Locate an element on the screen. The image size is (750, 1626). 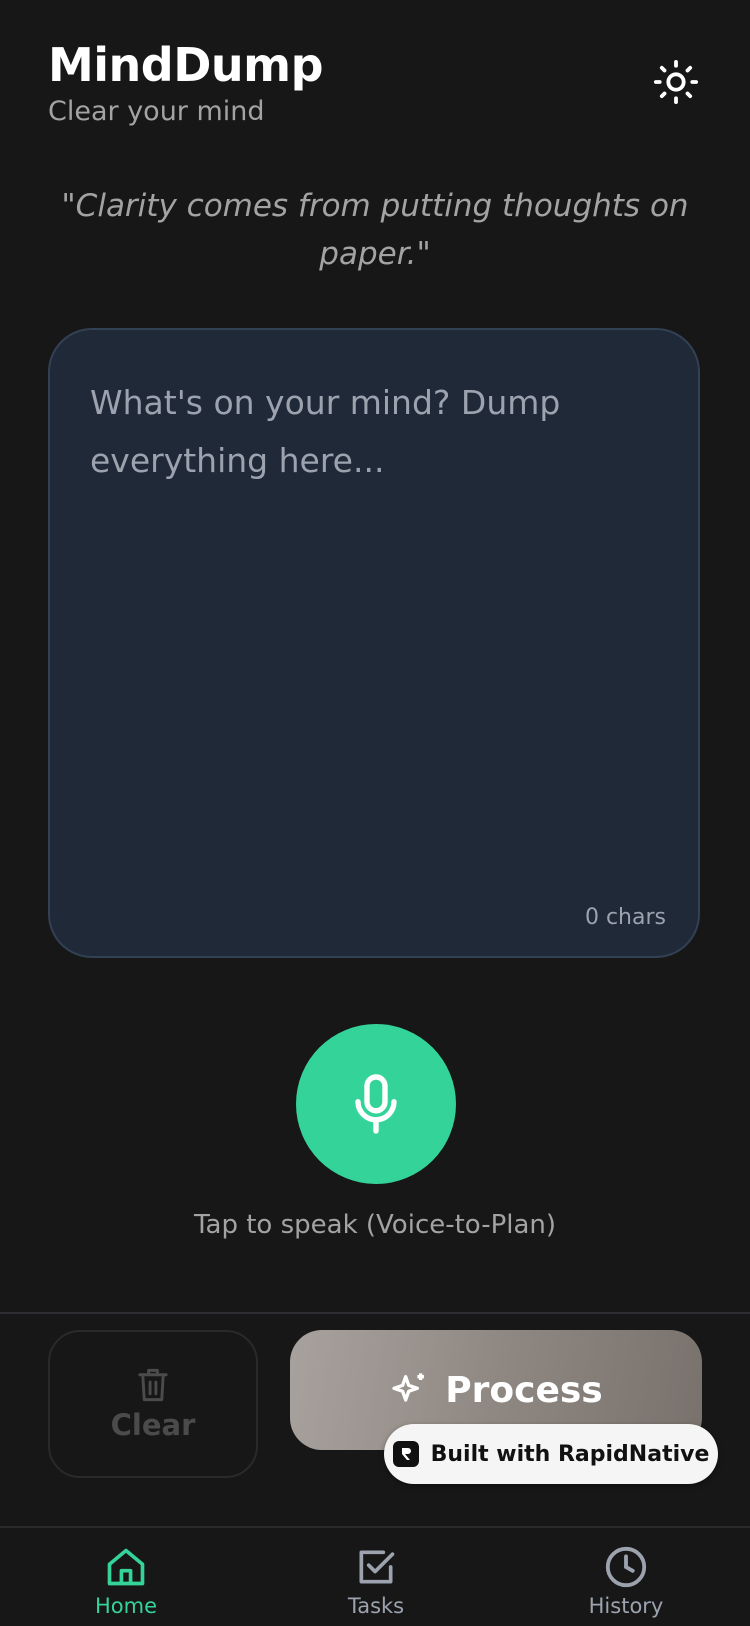
process-button-label: Process is located at coordinates (524, 1390).